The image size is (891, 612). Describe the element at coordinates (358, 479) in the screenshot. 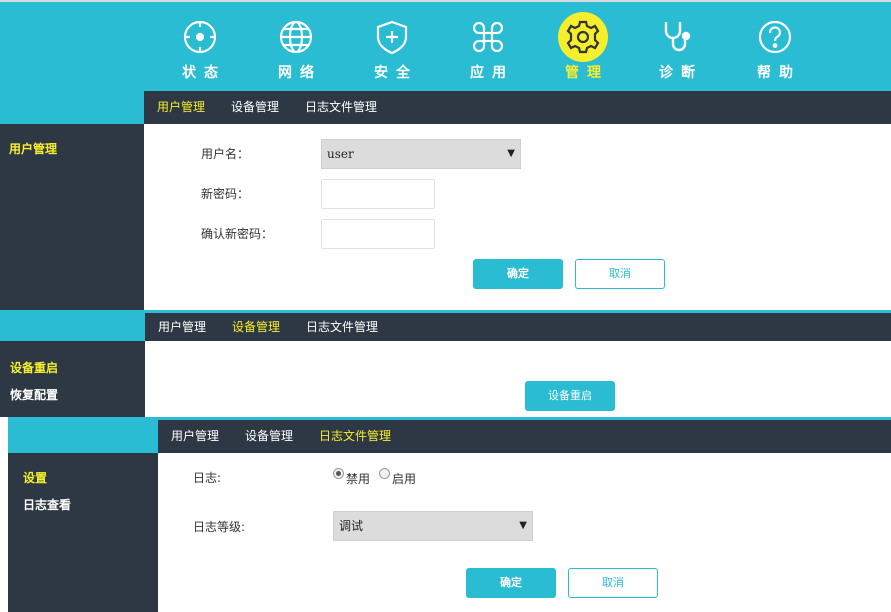

I see `log-disable-label: 禁用` at that location.